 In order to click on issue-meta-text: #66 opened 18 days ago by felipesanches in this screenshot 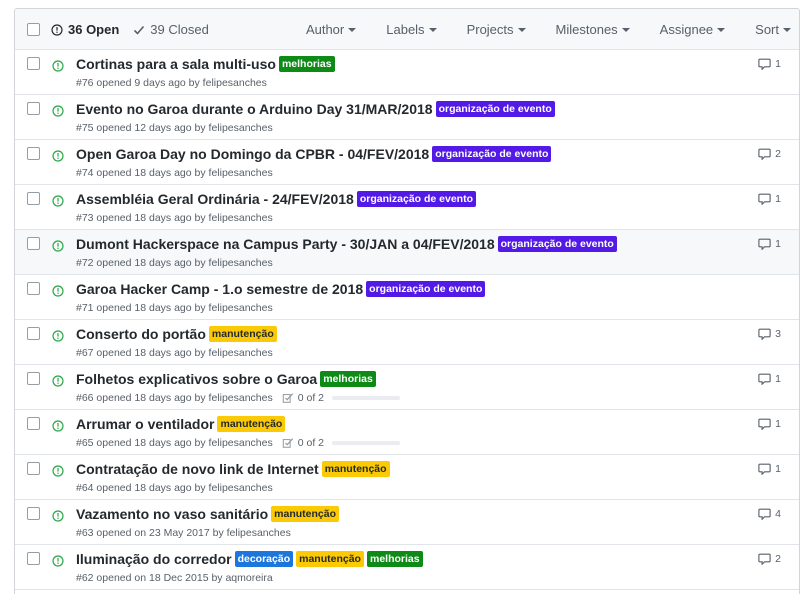, I will do `click(174, 398)`.